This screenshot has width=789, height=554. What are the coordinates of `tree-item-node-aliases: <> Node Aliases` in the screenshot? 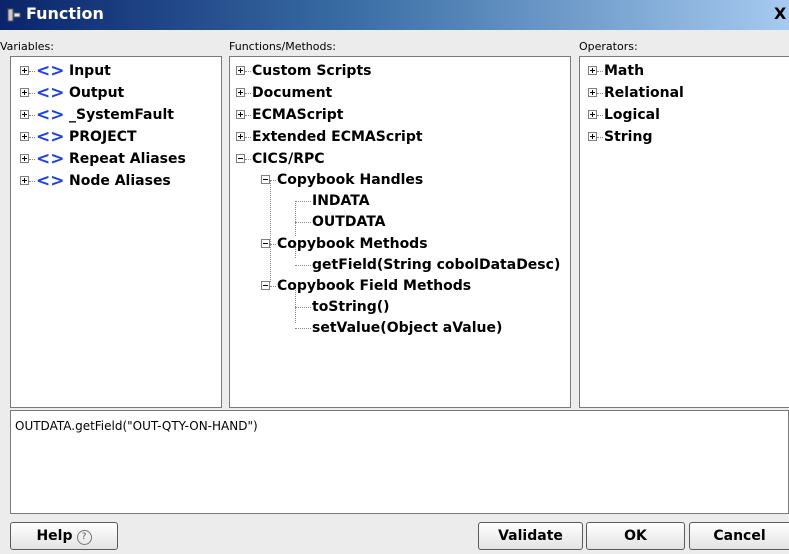 It's located at (113, 181).